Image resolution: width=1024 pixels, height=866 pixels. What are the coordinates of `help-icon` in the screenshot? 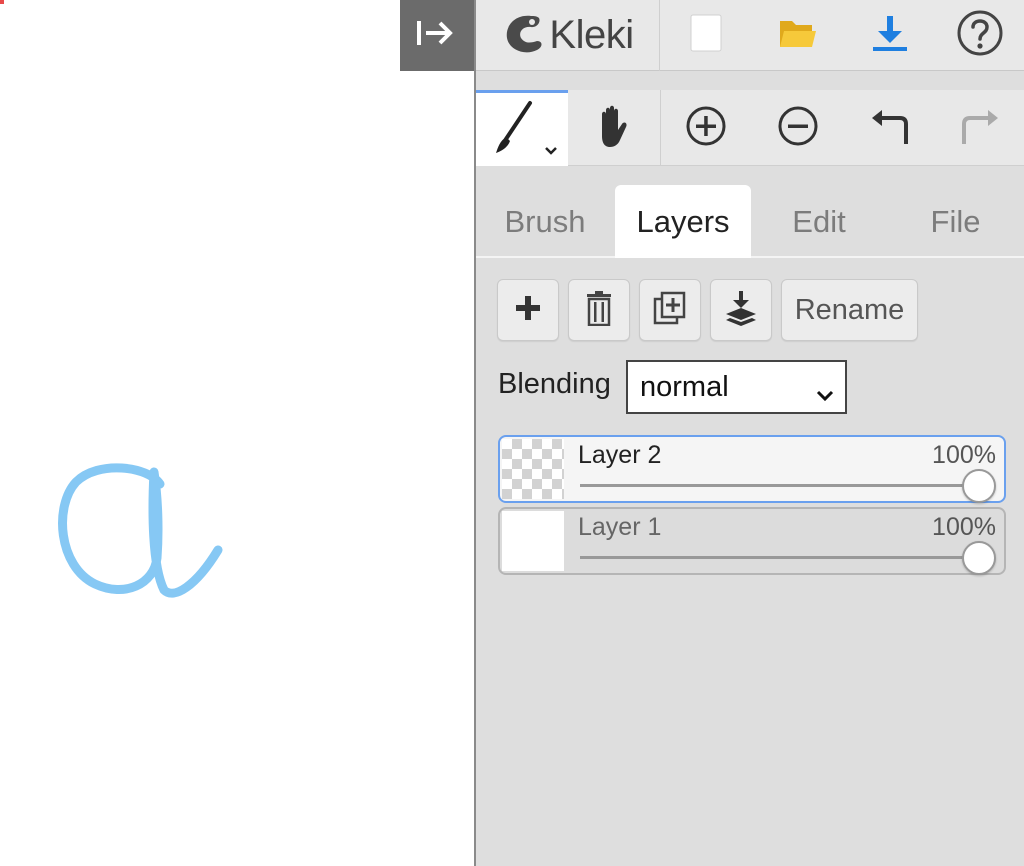 It's located at (980, 35).